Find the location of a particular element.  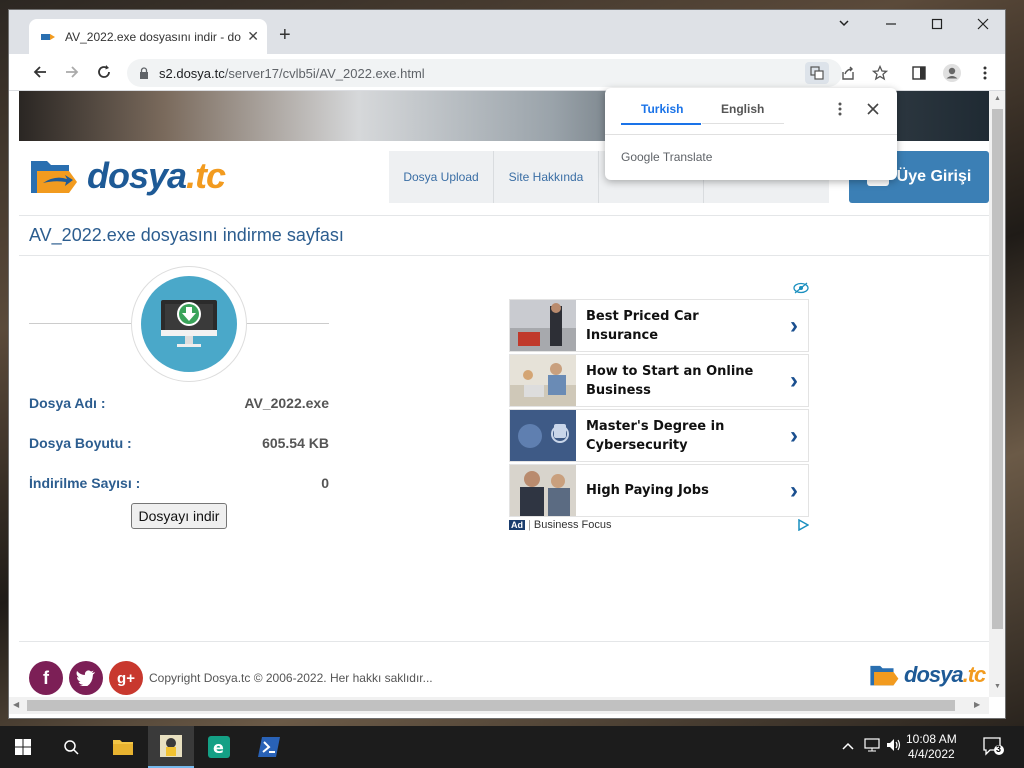

ad-title: Master's Degree in Cybersecurity is located at coordinates (655, 435).